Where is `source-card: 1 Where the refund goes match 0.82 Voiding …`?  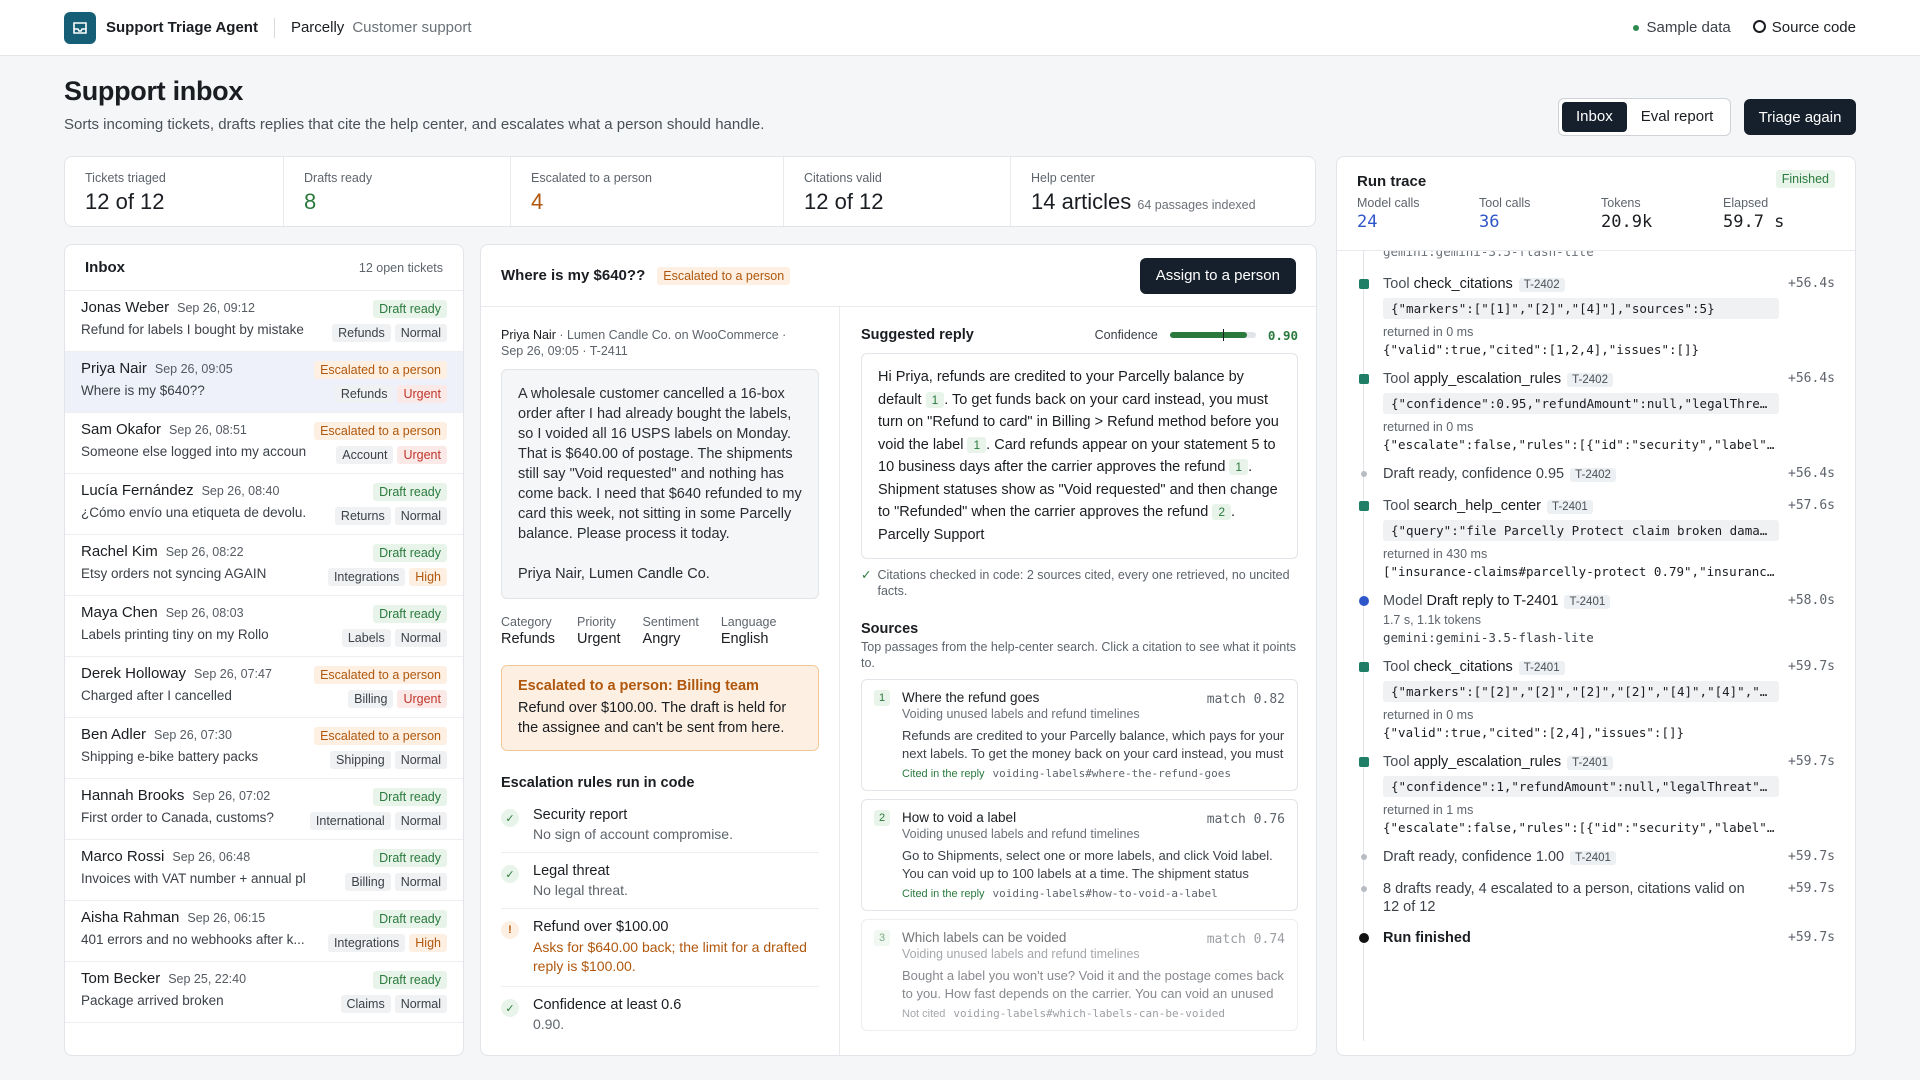 source-card: 1 Where the refund goes match 0.82 Voiding … is located at coordinates (1079, 735).